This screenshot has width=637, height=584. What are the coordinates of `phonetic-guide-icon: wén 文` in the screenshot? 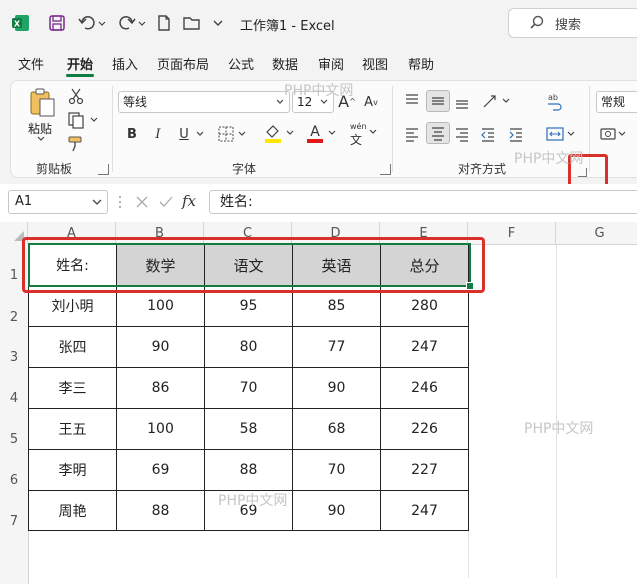 It's located at (364, 134).